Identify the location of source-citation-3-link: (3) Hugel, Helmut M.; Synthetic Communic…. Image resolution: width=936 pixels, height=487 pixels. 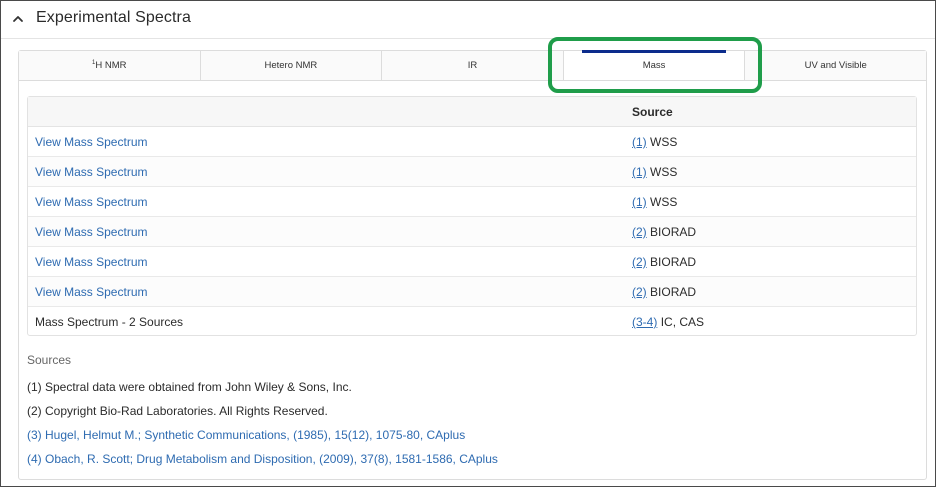
(467, 435).